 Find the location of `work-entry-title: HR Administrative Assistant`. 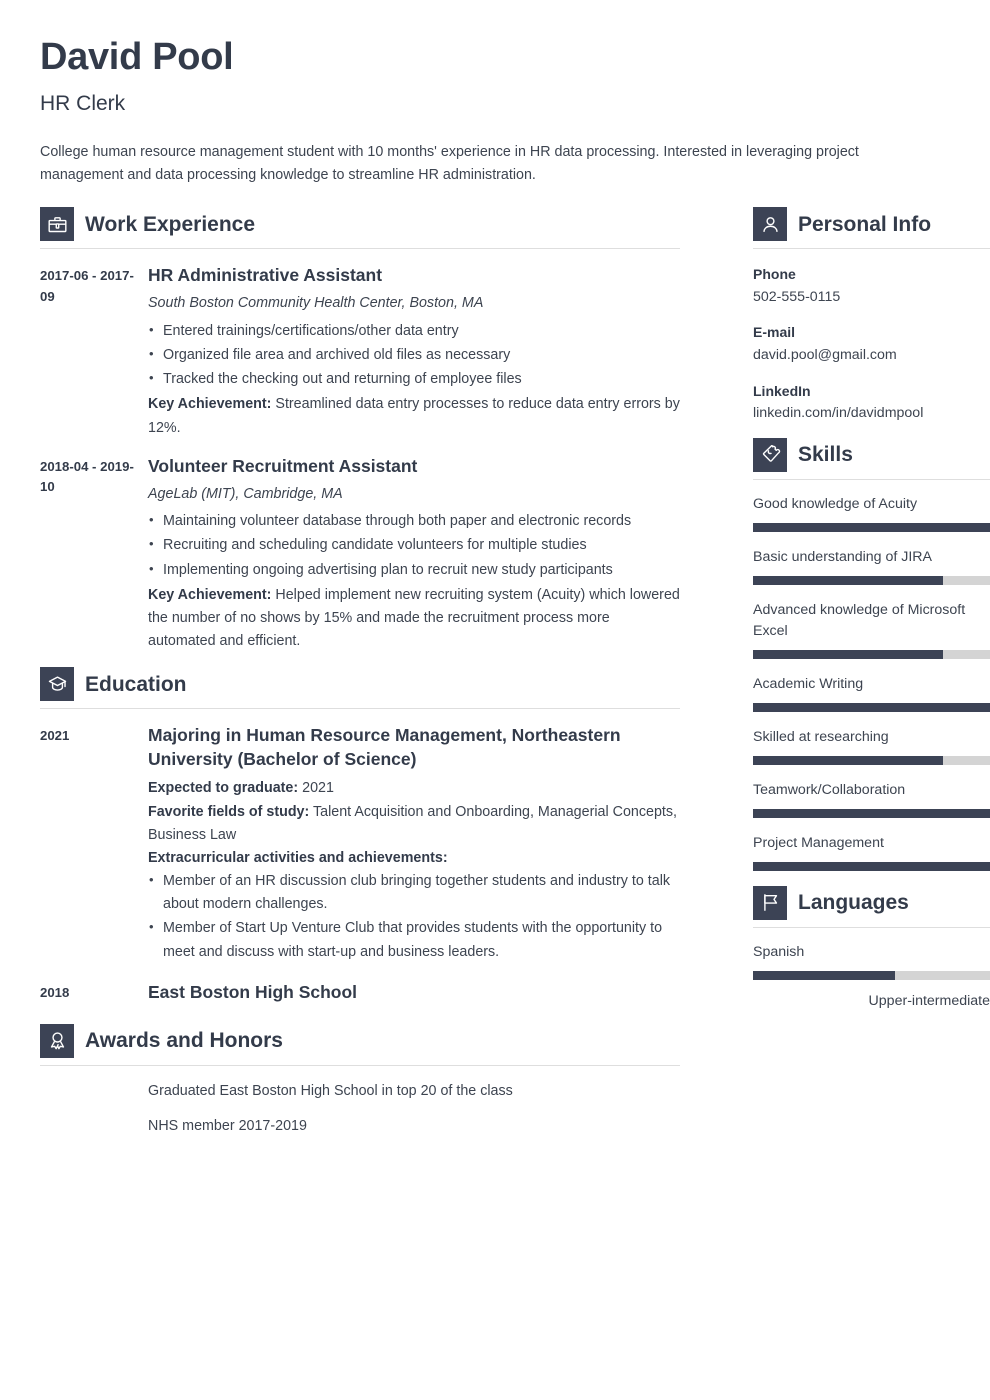

work-entry-title: HR Administrative Assistant is located at coordinates (265, 275).